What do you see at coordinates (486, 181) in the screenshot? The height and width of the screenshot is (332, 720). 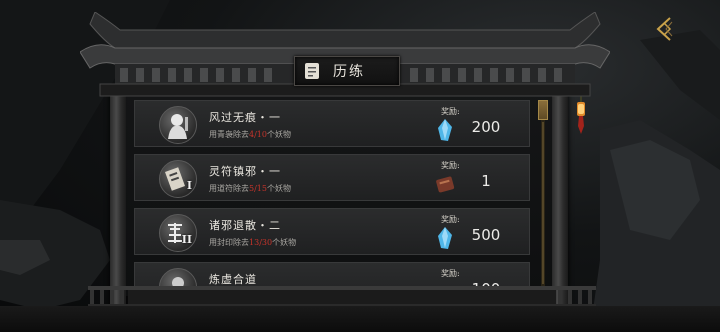 I see `reward-amount: 1` at bounding box center [486, 181].